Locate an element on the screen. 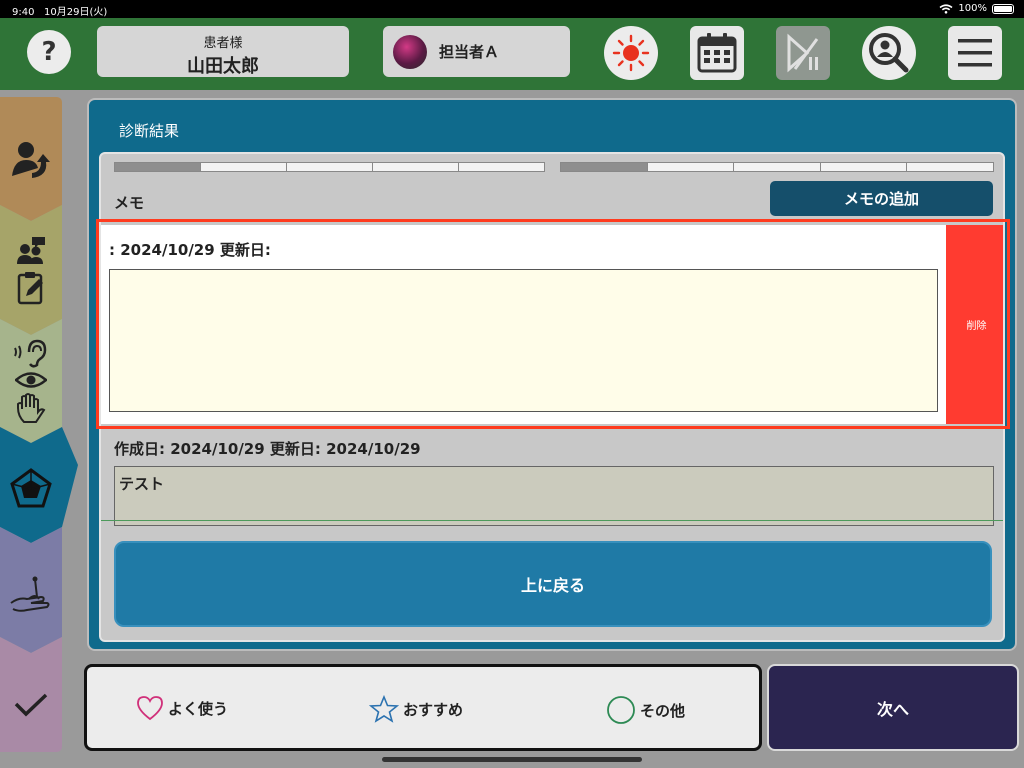 The image size is (1024, 768). staff-button: 担当者Ａ is located at coordinates (476, 51).